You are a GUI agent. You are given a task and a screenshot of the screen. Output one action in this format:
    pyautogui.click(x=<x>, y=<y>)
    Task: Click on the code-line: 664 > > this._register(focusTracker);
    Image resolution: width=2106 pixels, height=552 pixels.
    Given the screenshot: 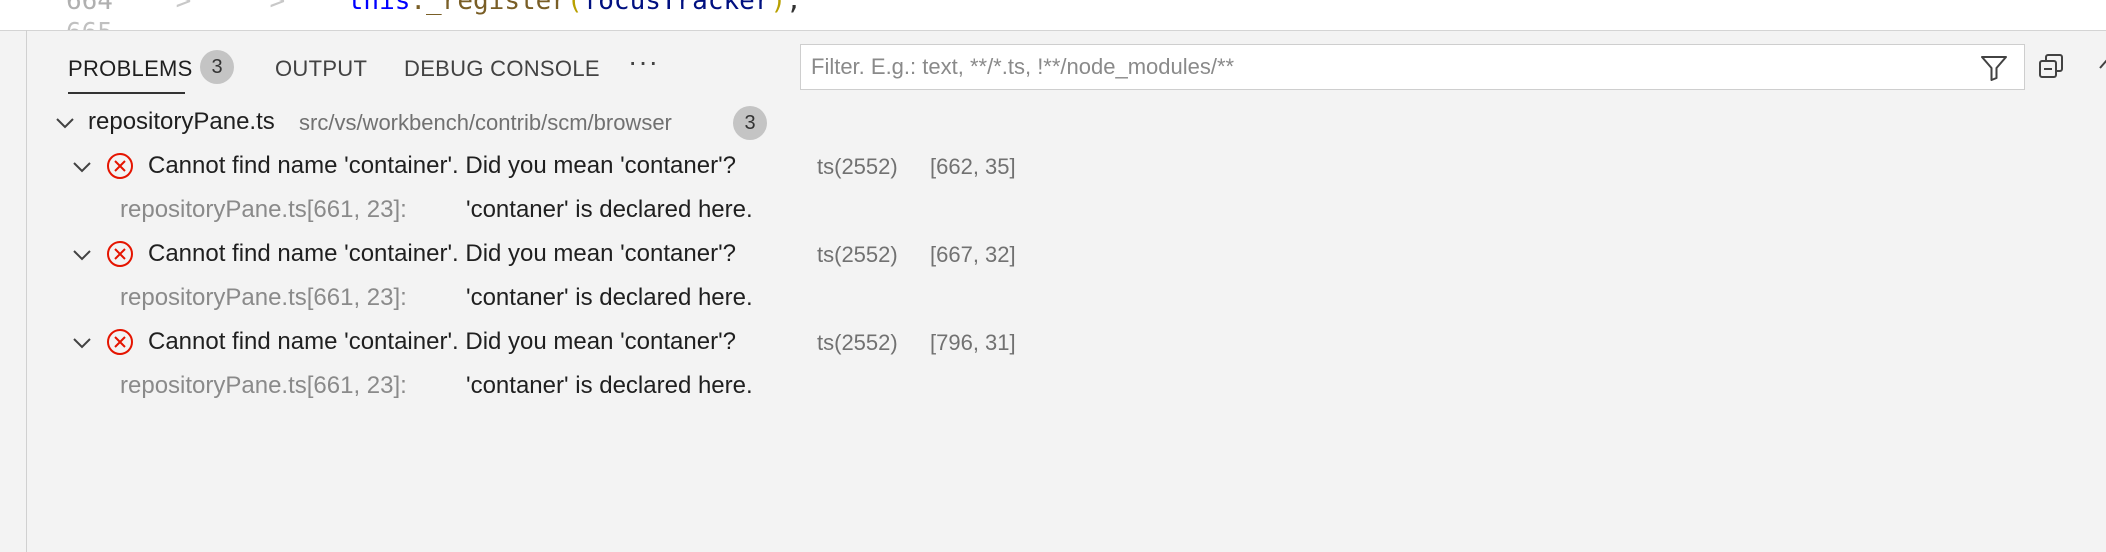 What is the action you would take?
    pyautogui.click(x=434, y=8)
    